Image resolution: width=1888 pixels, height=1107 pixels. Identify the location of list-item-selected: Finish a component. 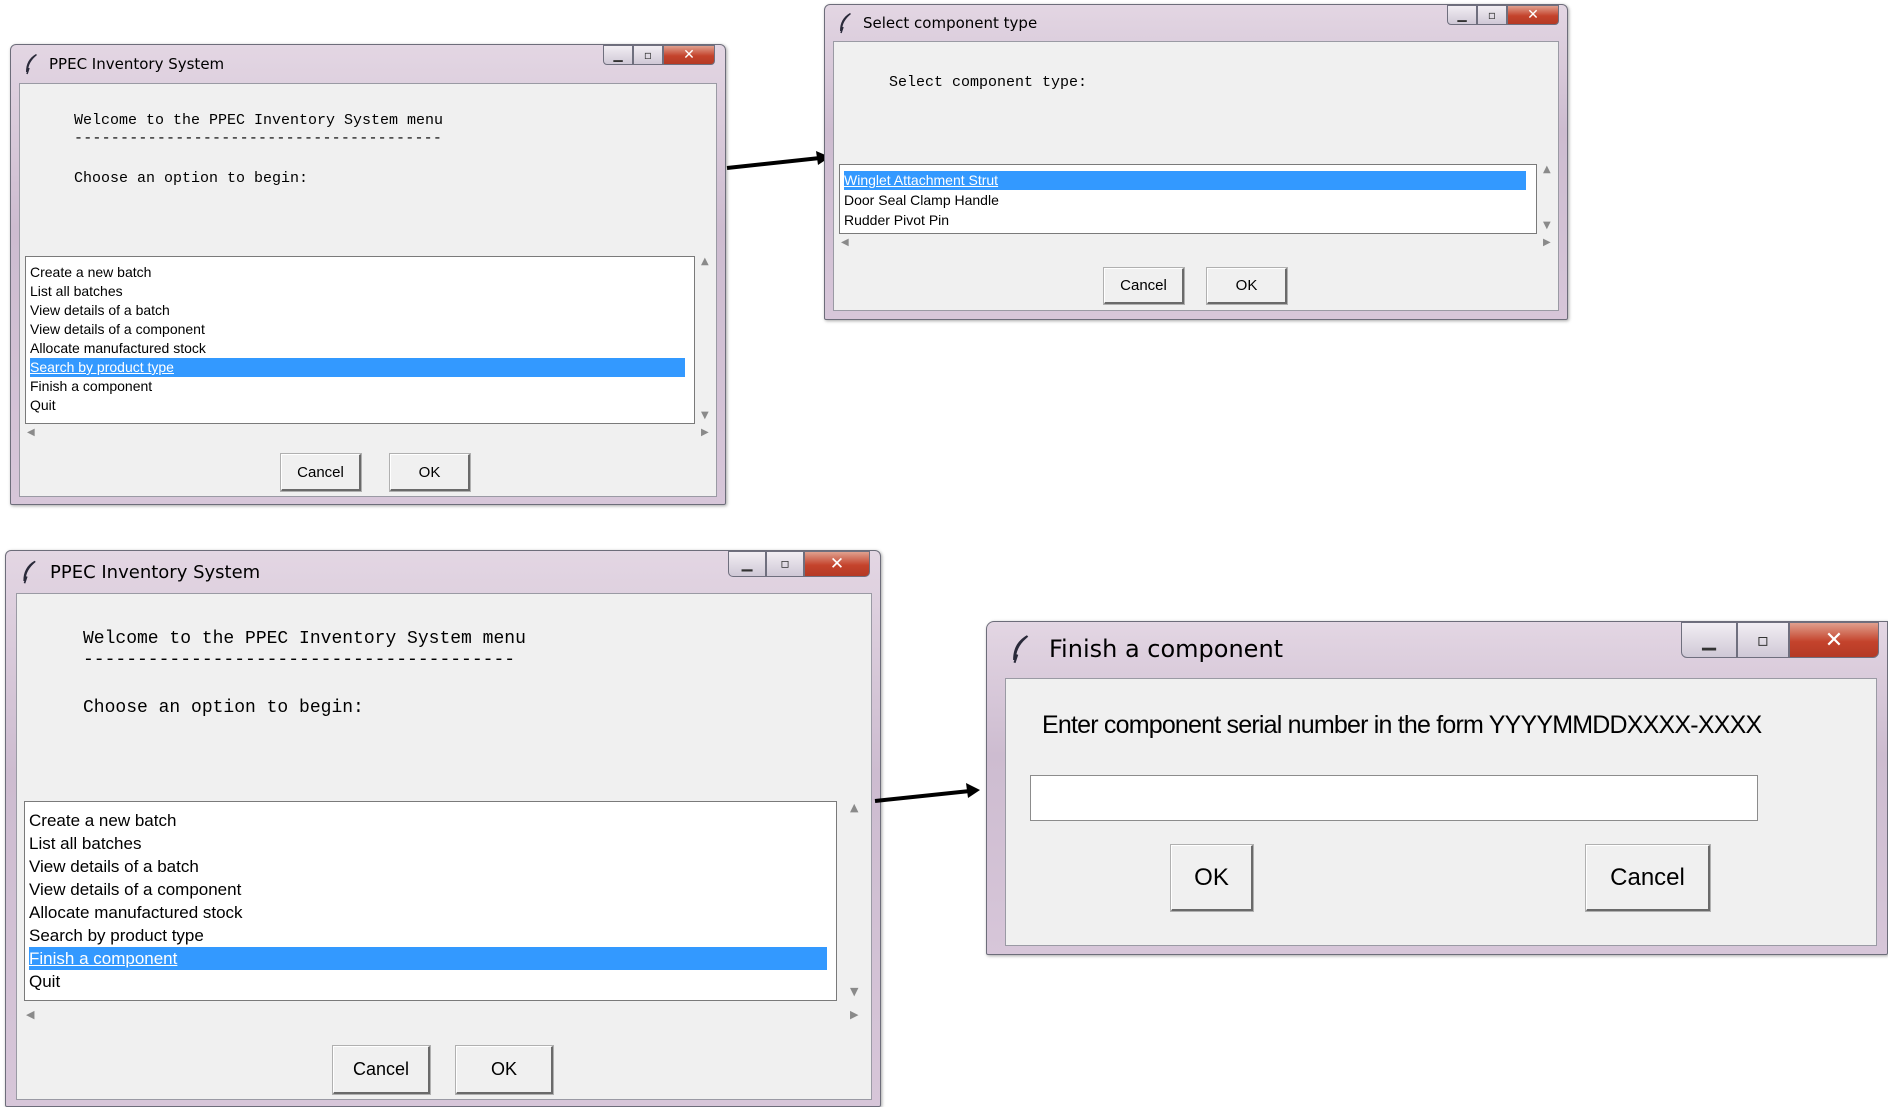
(428, 958).